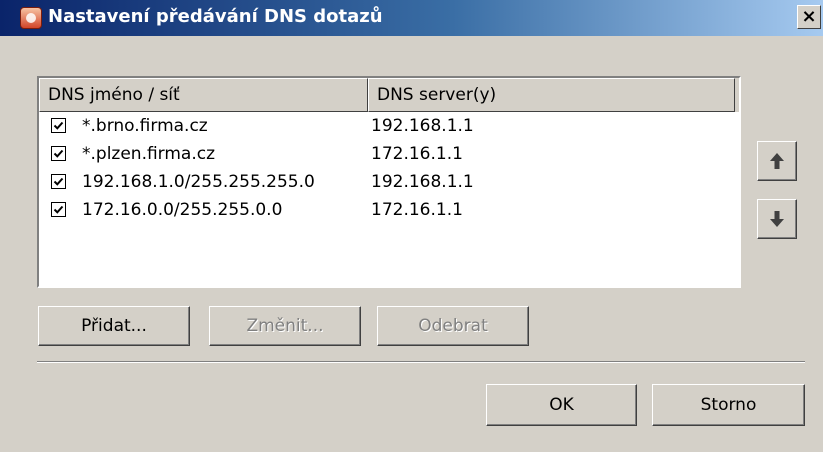 The width and height of the screenshot is (823, 452). I want to click on arrow-up-icon, so click(777, 161).